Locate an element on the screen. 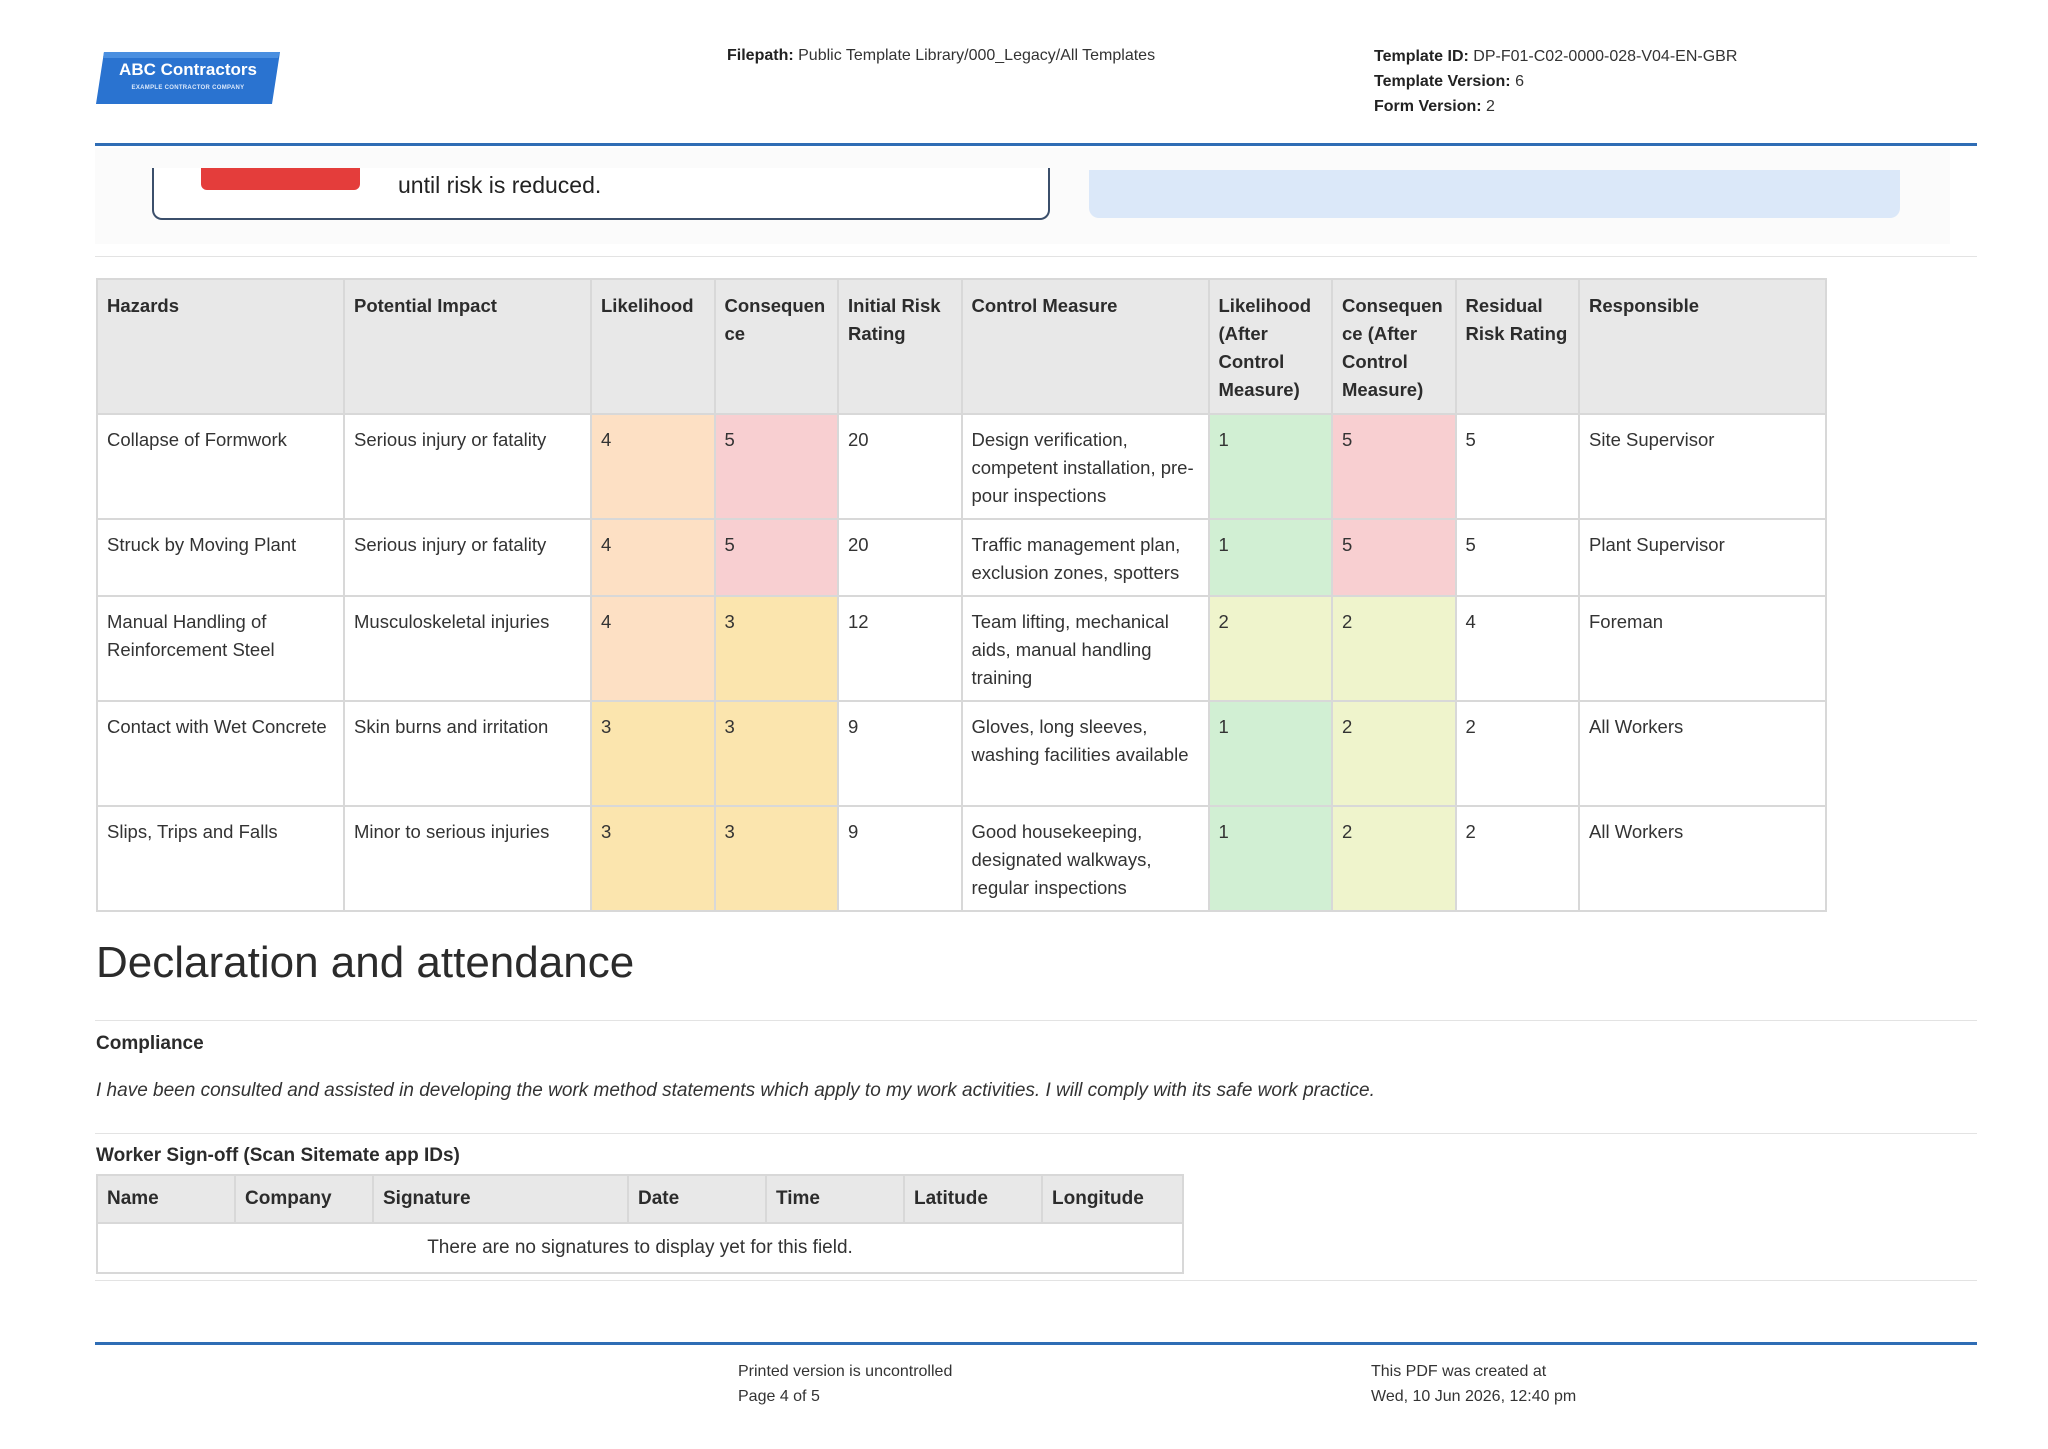 This screenshot has height=1449, width=2048. col-company: Company is located at coordinates (304, 1199).